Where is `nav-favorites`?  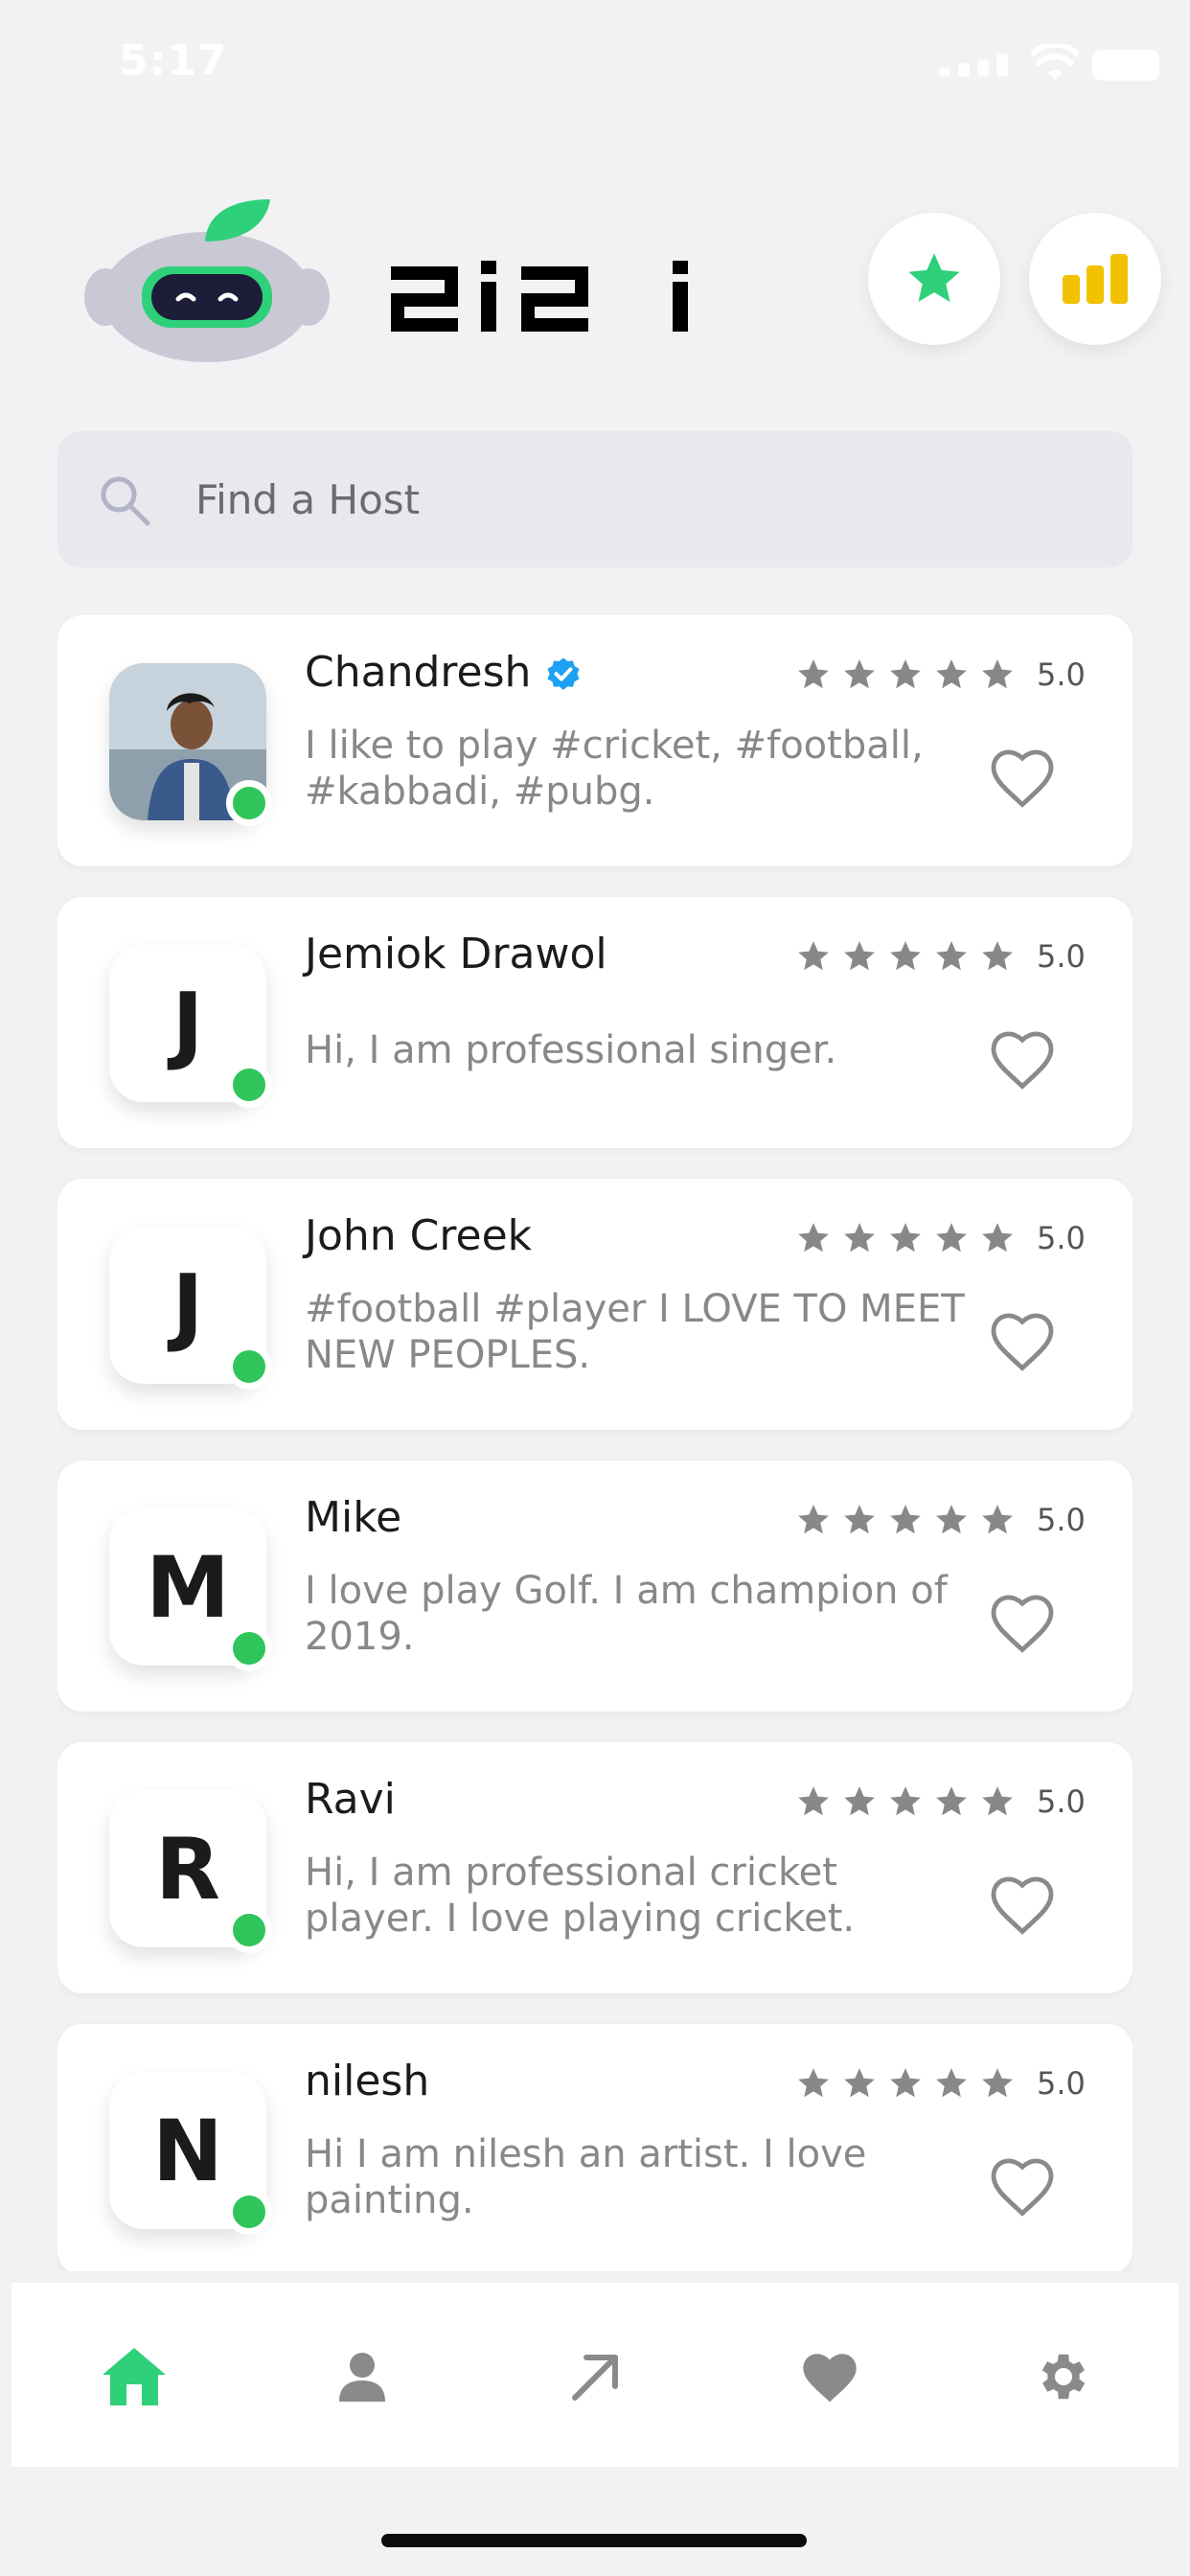 nav-favorites is located at coordinates (829, 2376).